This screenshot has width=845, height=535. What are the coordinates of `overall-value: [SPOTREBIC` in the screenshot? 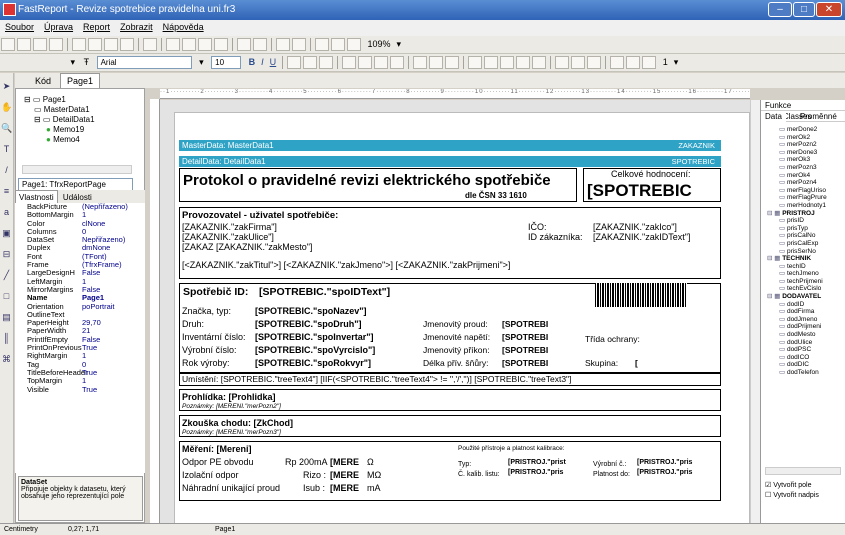 It's located at (639, 191).